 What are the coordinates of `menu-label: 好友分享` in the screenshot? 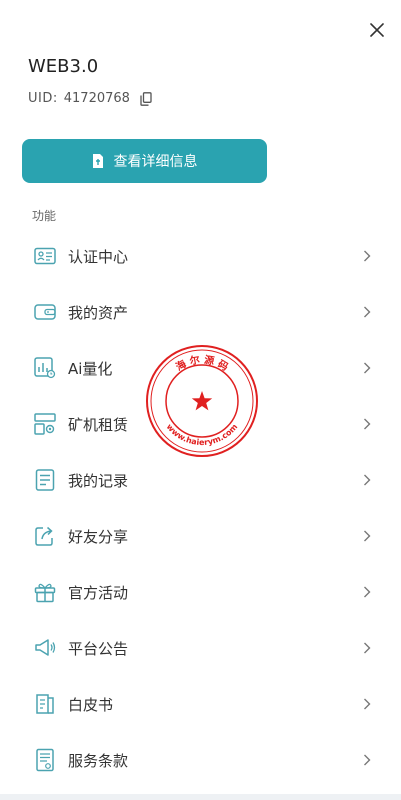 It's located at (98, 536).